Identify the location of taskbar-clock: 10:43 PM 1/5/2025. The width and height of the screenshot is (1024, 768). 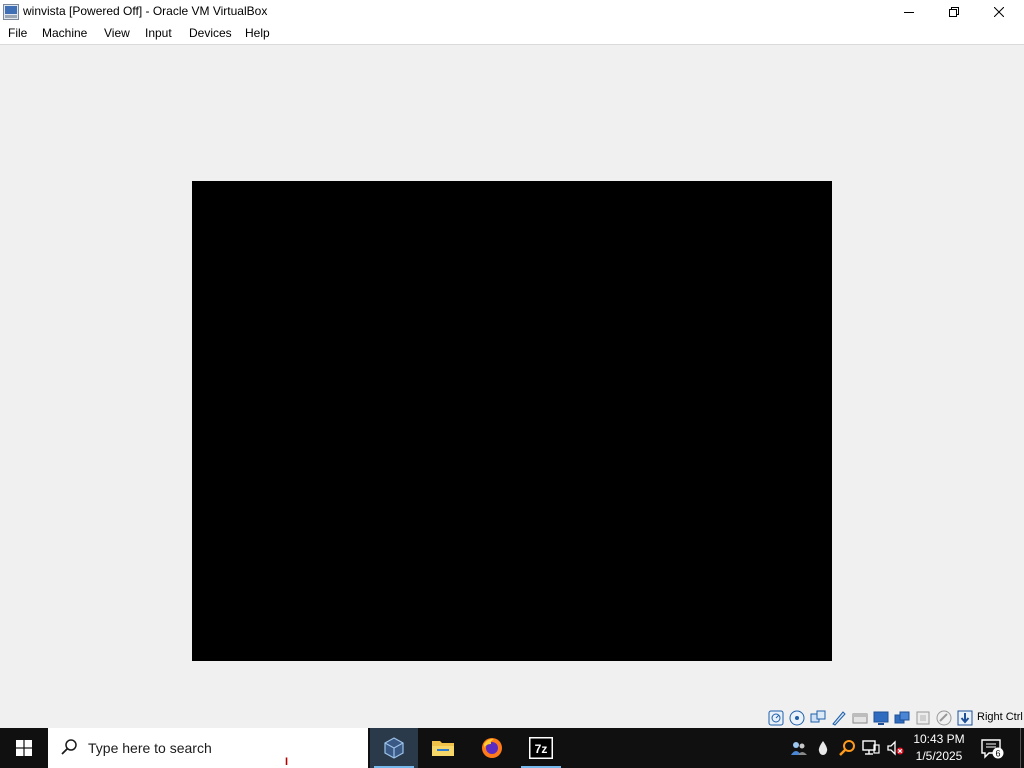
(939, 748).